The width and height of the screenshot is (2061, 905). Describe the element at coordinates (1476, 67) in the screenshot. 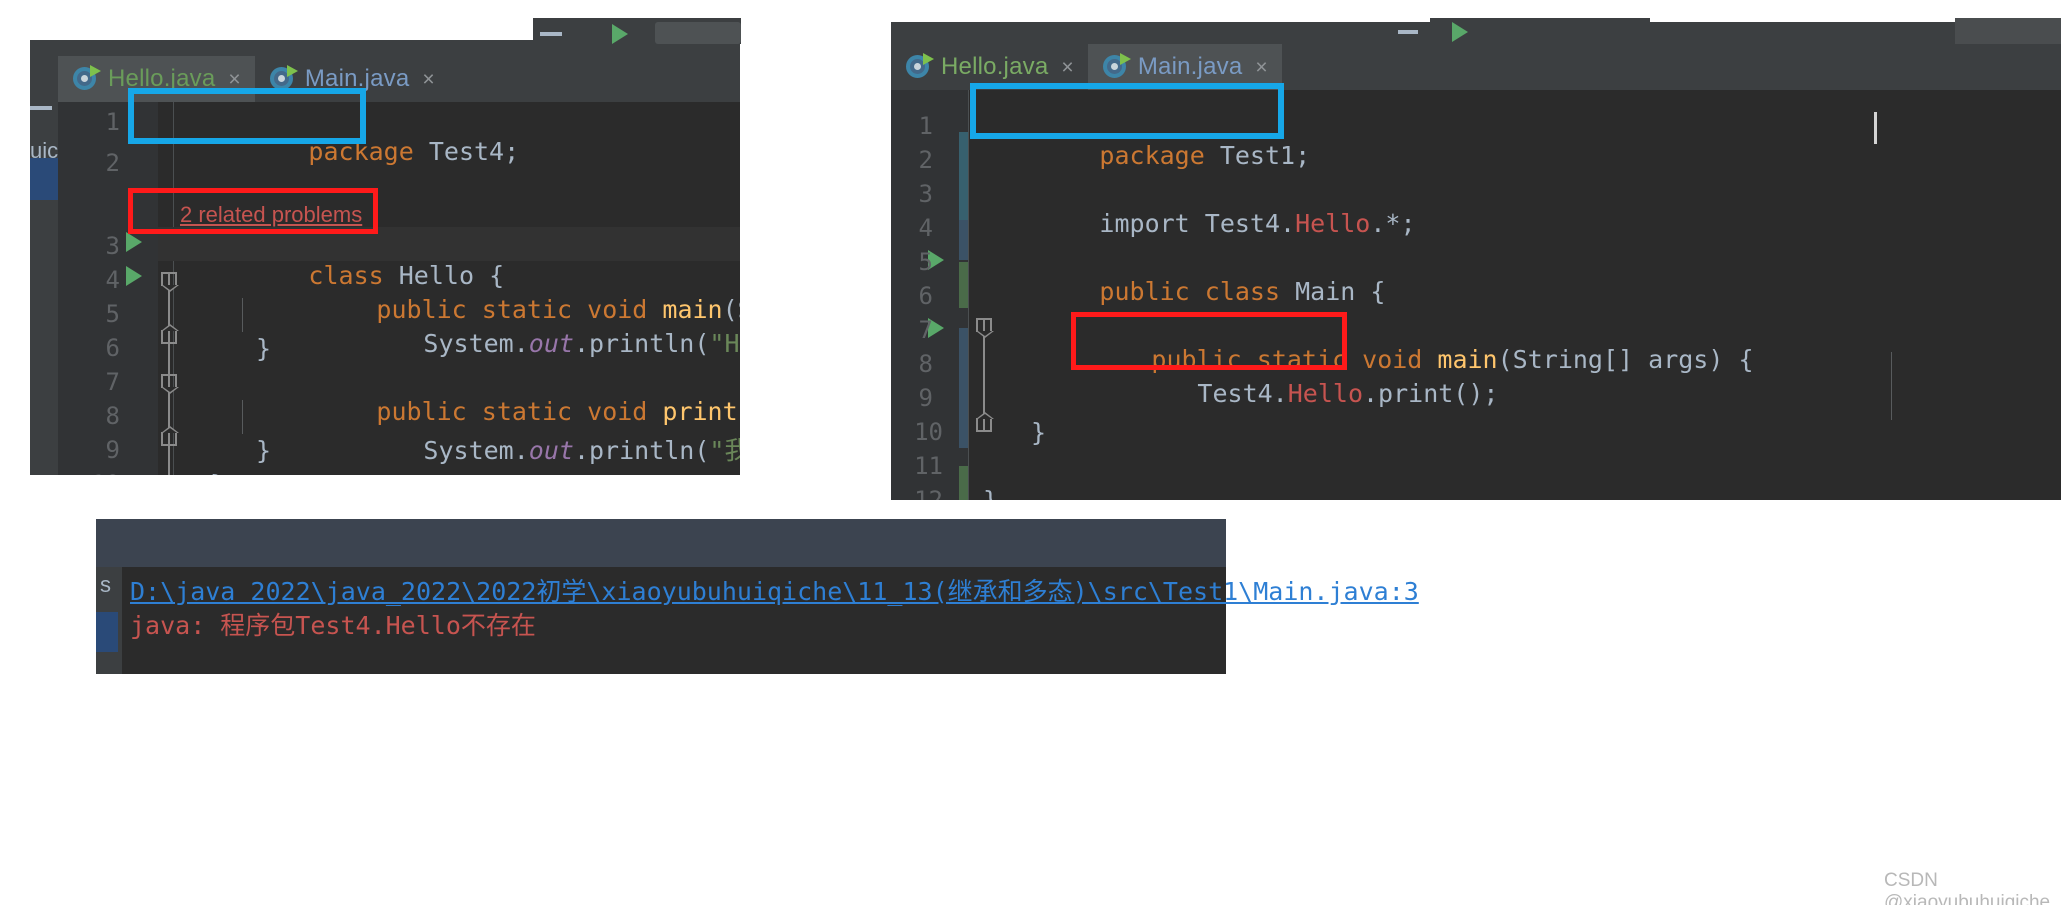

I see `right-tabbar: Hello.java × Main.java ×` at that location.